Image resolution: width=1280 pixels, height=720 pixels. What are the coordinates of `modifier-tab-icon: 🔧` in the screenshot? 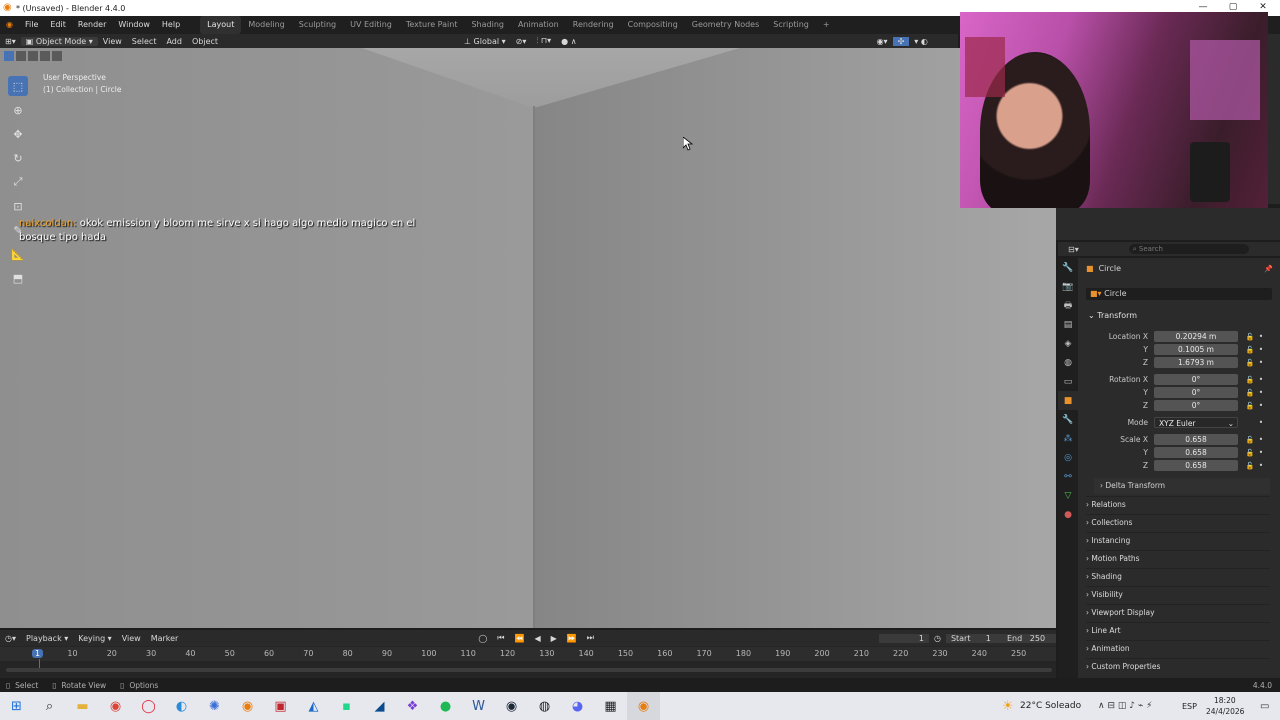 It's located at (1068, 419).